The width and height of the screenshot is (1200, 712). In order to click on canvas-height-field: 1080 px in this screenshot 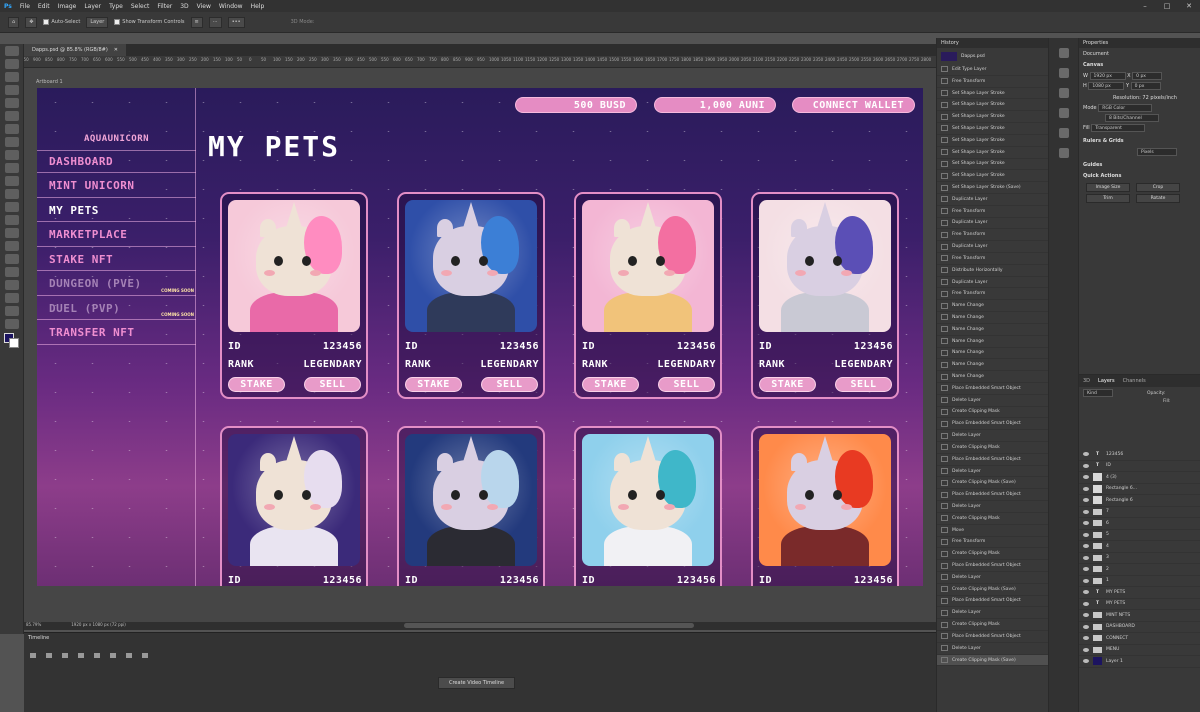, I will do `click(1106, 86)`.